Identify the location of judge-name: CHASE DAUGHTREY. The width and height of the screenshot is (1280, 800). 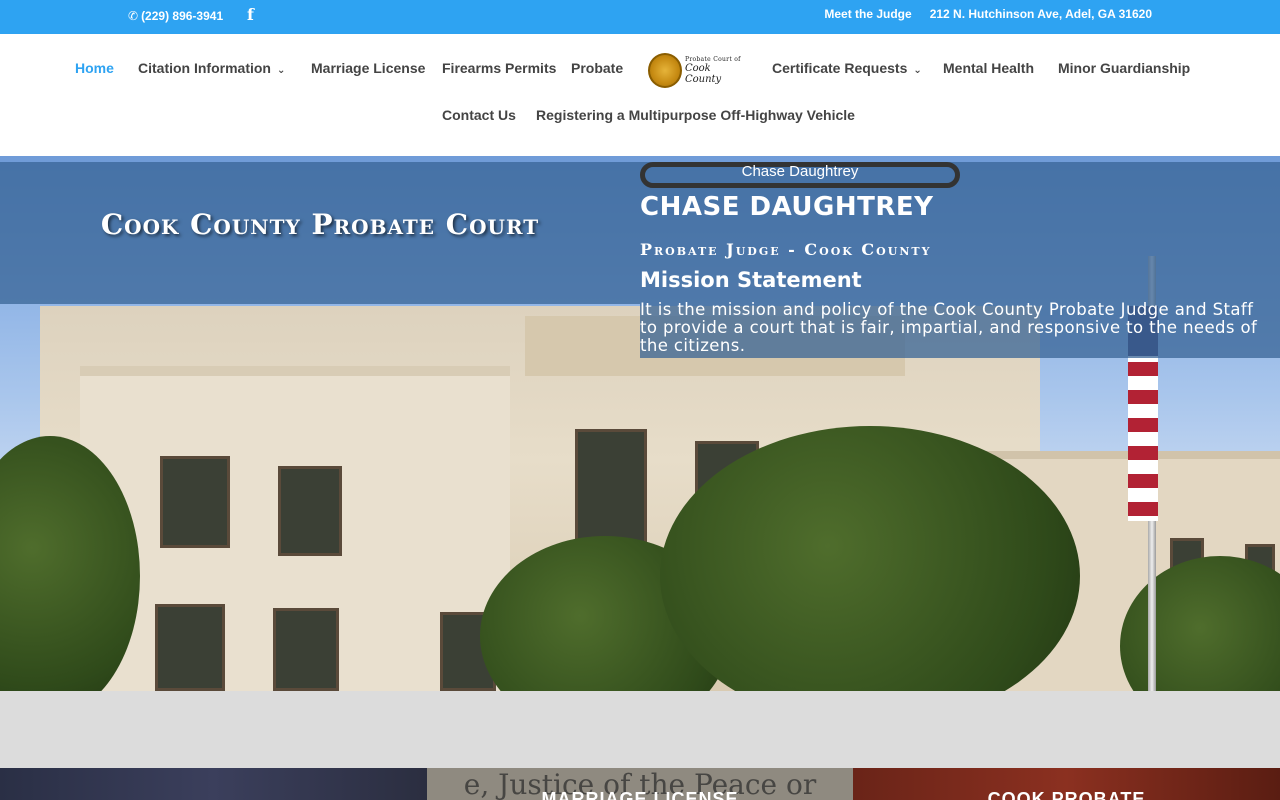
(787, 207).